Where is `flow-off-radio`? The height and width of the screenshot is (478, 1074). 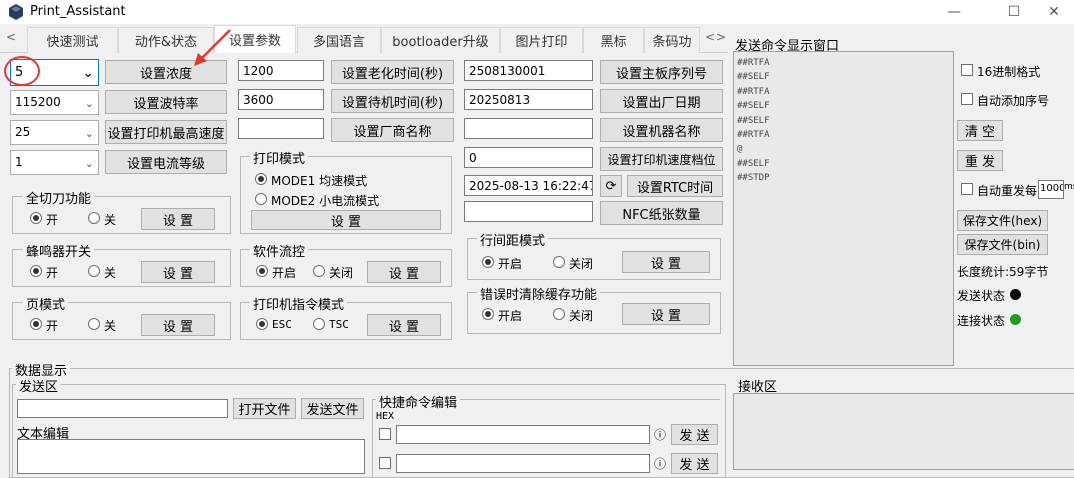
flow-off-radio is located at coordinates (319, 271).